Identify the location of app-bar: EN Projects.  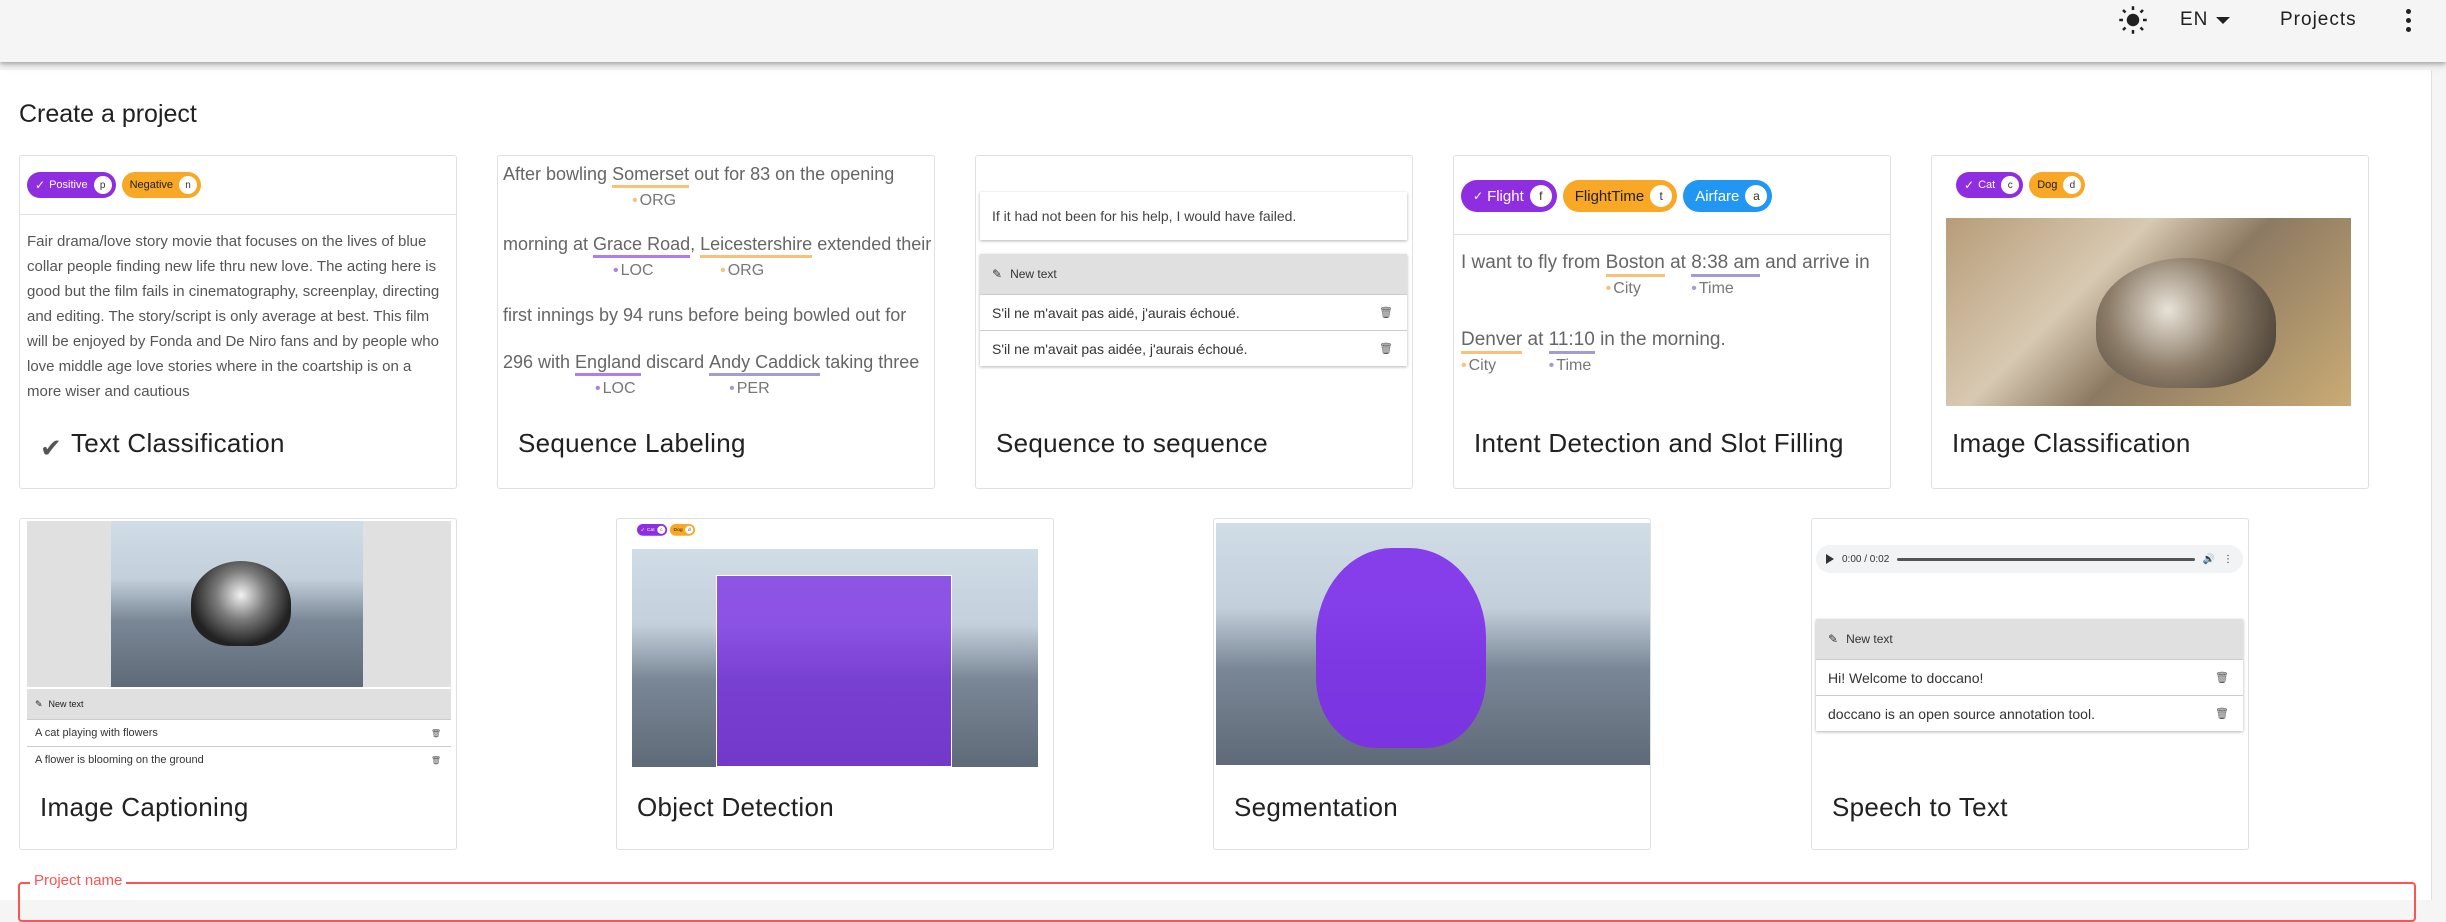
(1223, 31).